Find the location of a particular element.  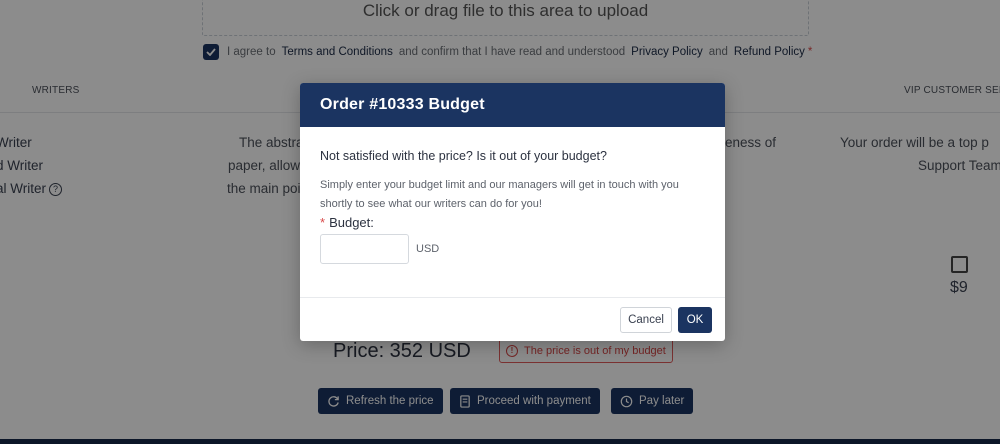

budget-row: USD is located at coordinates (512, 249).